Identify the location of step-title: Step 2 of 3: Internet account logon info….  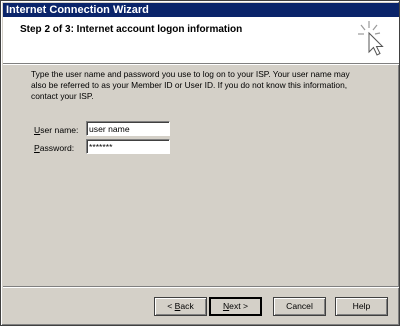
(131, 29).